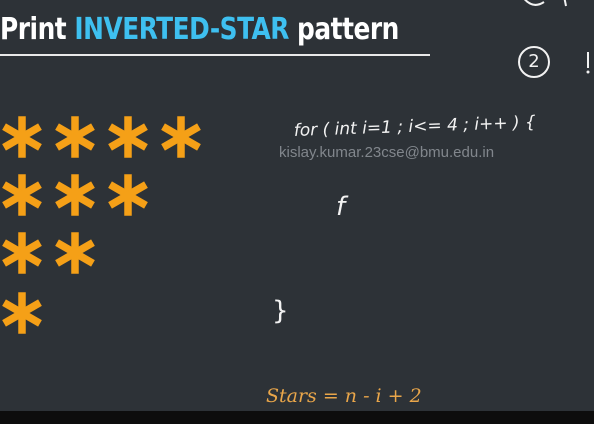 This screenshot has width=594, height=424. I want to click on handwritten-loop-code: for ( int i=1 ; i<= 4 ; i++ ) {, so click(414, 127).